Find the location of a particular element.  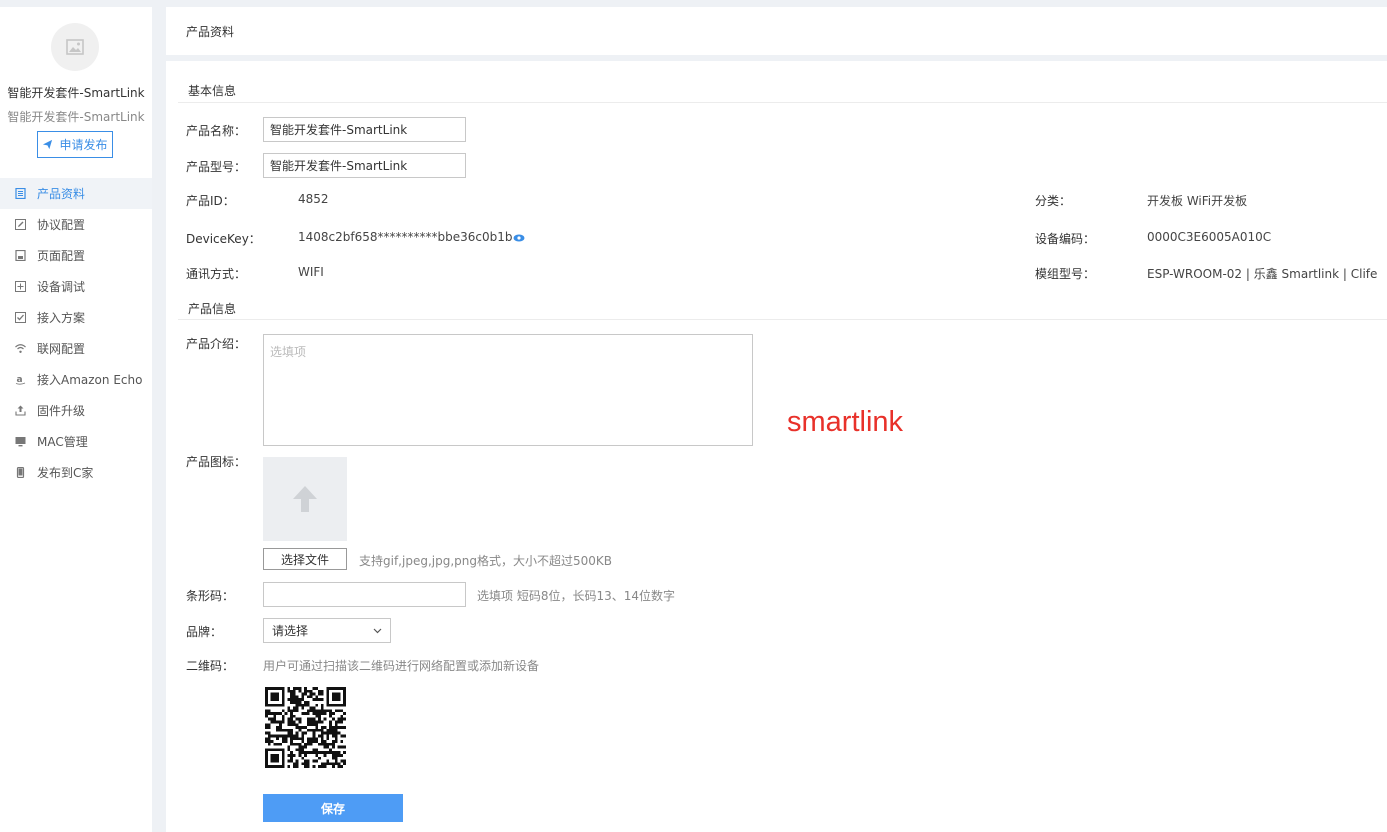

product-model-input: 智能开发套件-SmartLink is located at coordinates (364, 165).